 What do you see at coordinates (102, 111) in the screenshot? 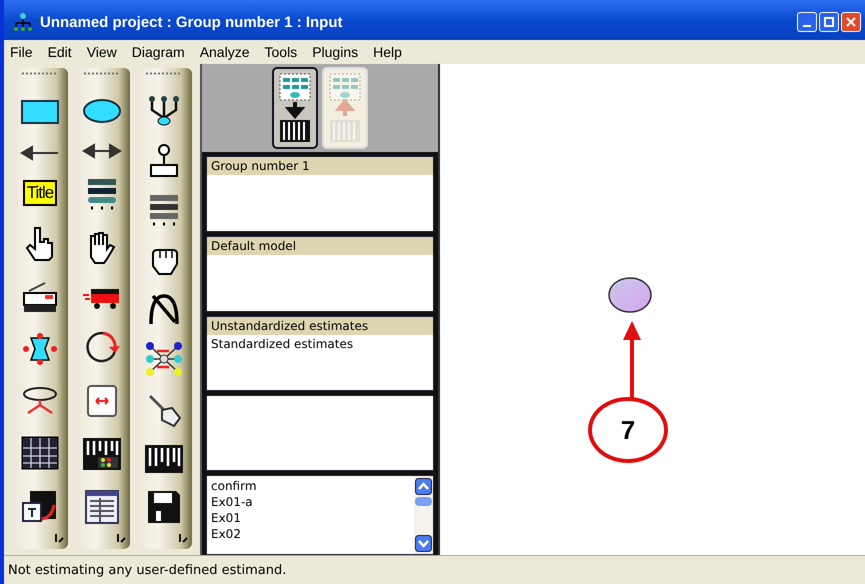
I see `ellipse-icon` at bounding box center [102, 111].